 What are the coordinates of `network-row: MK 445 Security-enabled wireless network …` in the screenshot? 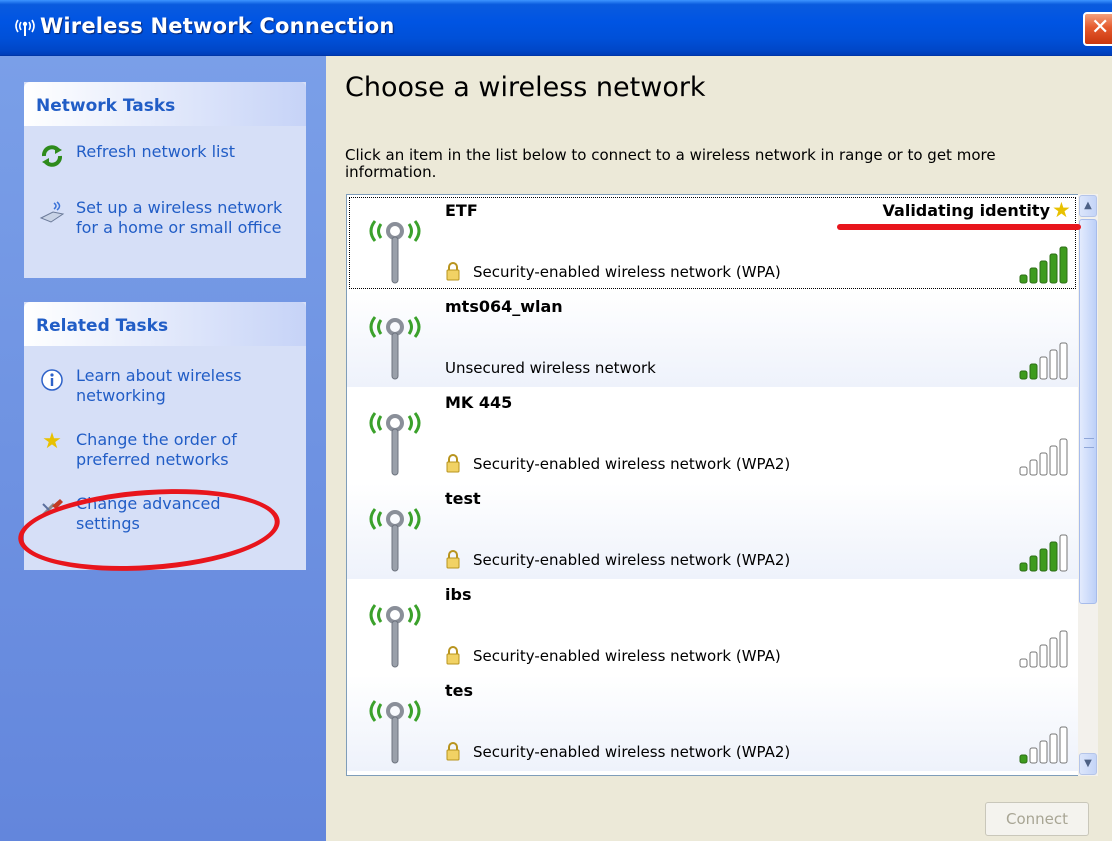 It's located at (712, 435).